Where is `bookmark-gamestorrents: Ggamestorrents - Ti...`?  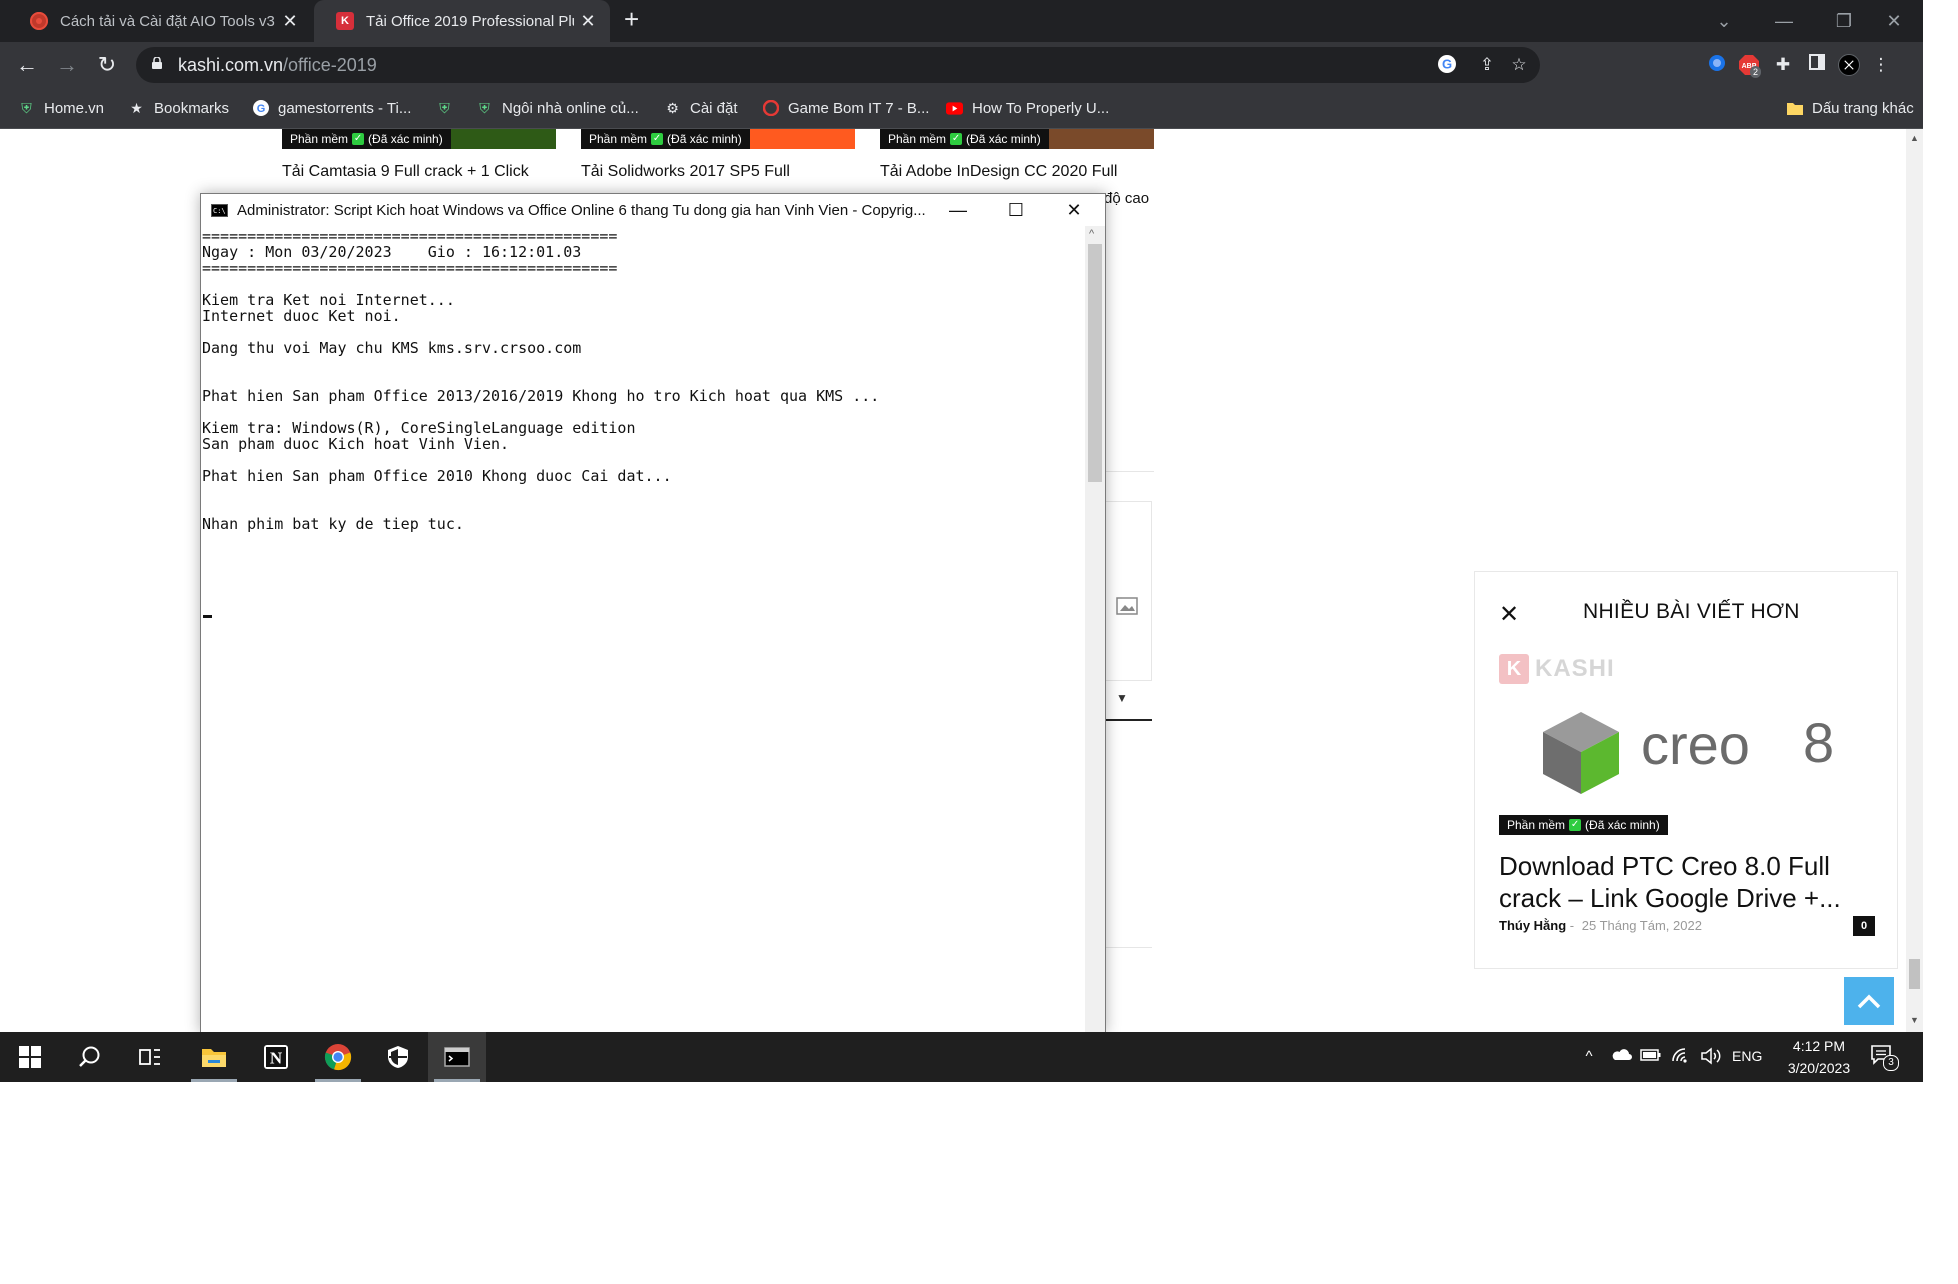
bookmark-gamestorrents: Ggamestorrents - Ti... is located at coordinates (331, 108).